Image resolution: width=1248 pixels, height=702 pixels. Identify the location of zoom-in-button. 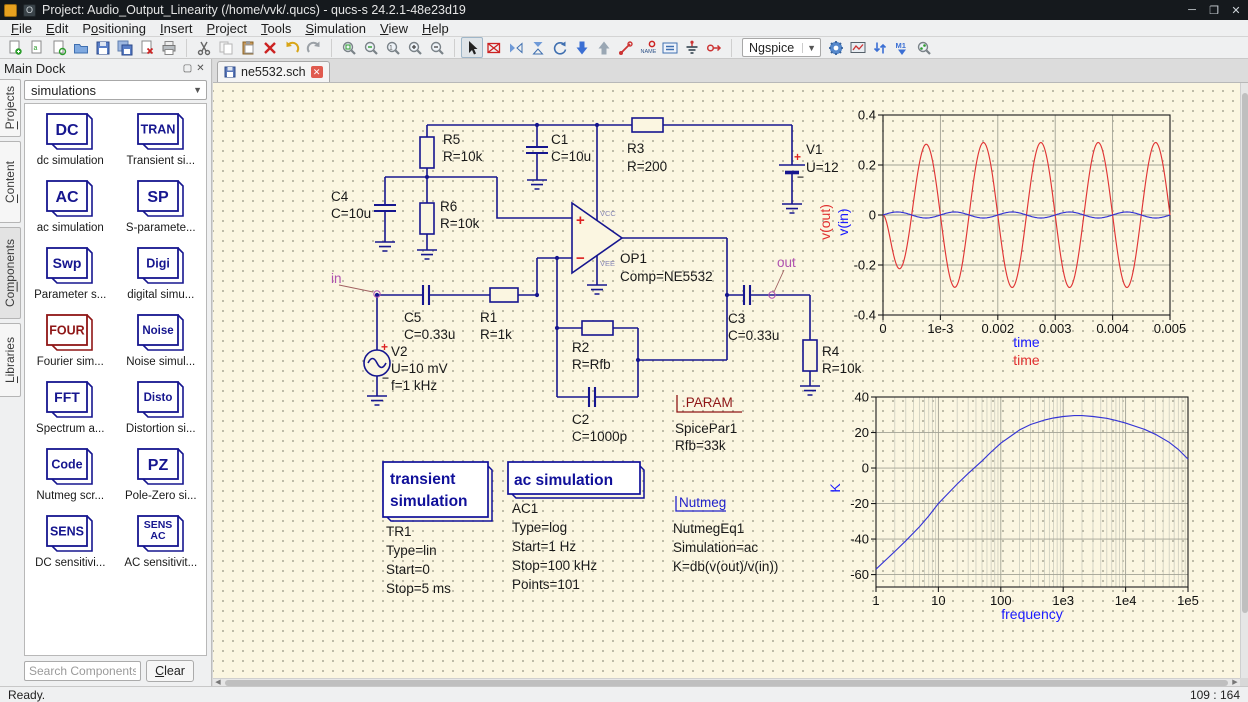
(415, 47).